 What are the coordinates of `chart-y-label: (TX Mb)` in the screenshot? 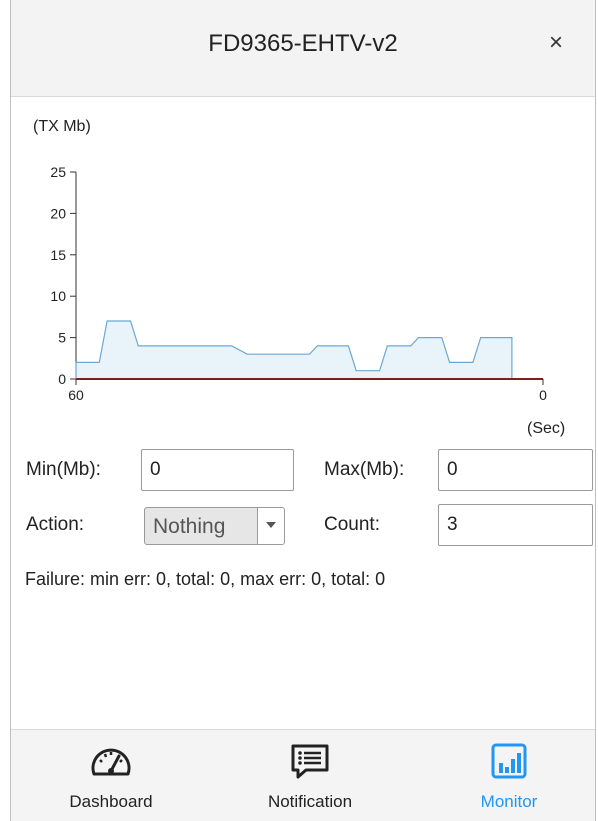 It's located at (62, 126).